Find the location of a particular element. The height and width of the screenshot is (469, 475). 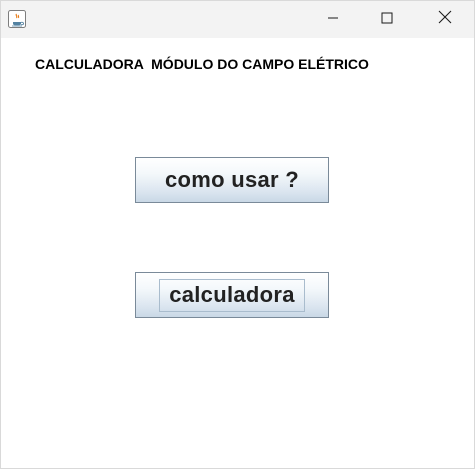

how-to-use-button-label: como usar ? is located at coordinates (232, 179).